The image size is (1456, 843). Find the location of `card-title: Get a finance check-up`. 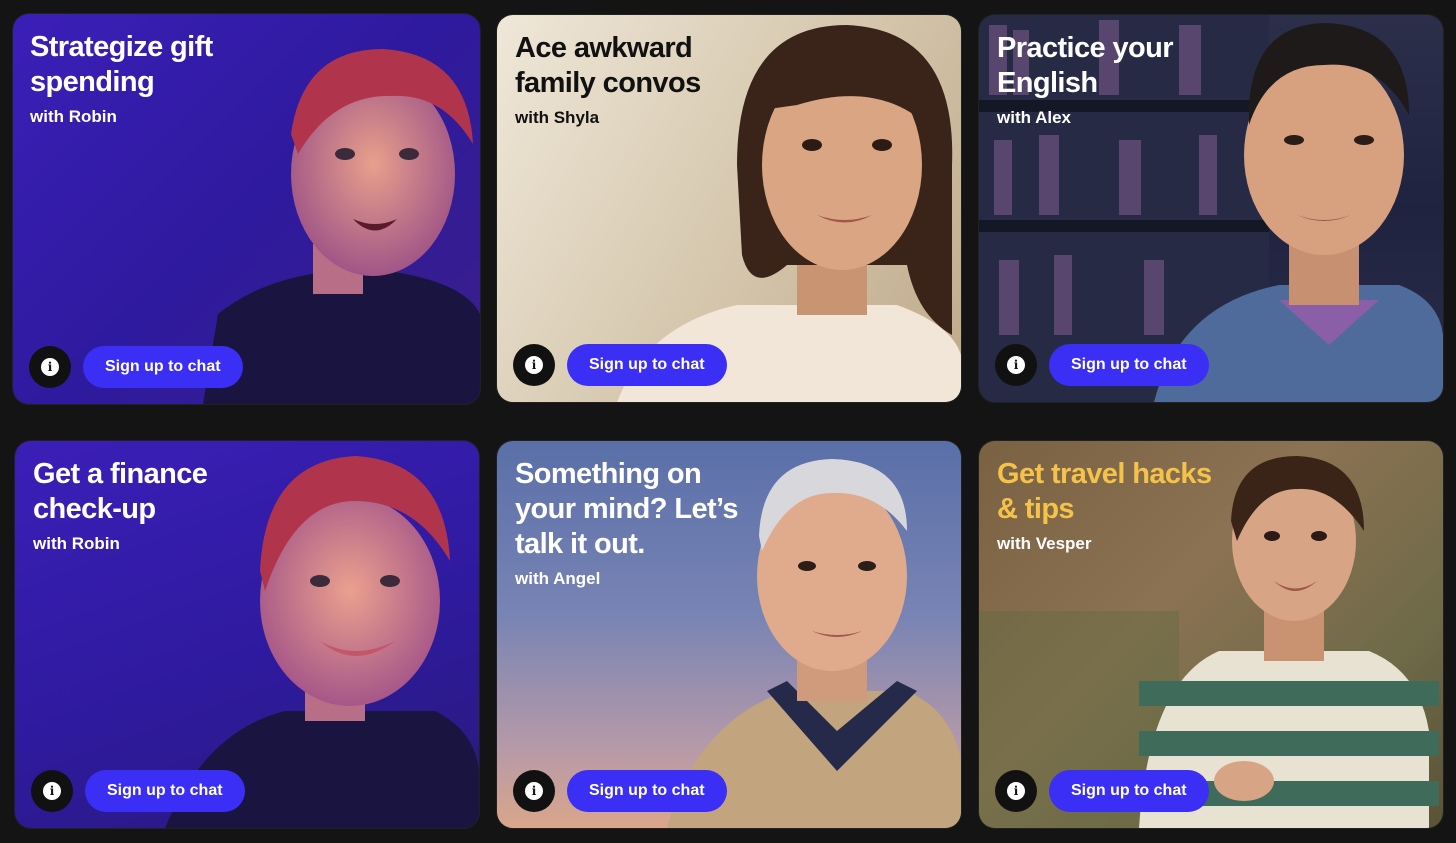

card-title: Get a finance check-up is located at coordinates (120, 491).